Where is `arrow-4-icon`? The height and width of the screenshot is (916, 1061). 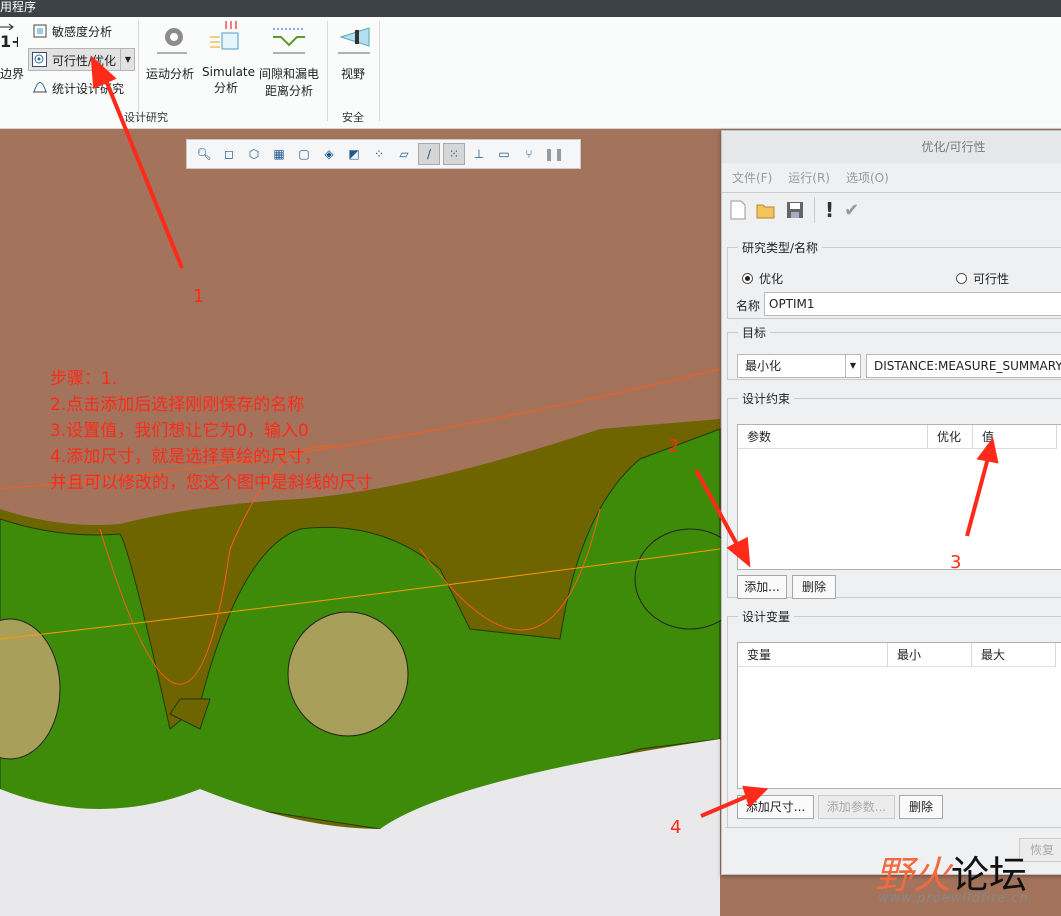
arrow-4-icon is located at coordinates (755, 796).